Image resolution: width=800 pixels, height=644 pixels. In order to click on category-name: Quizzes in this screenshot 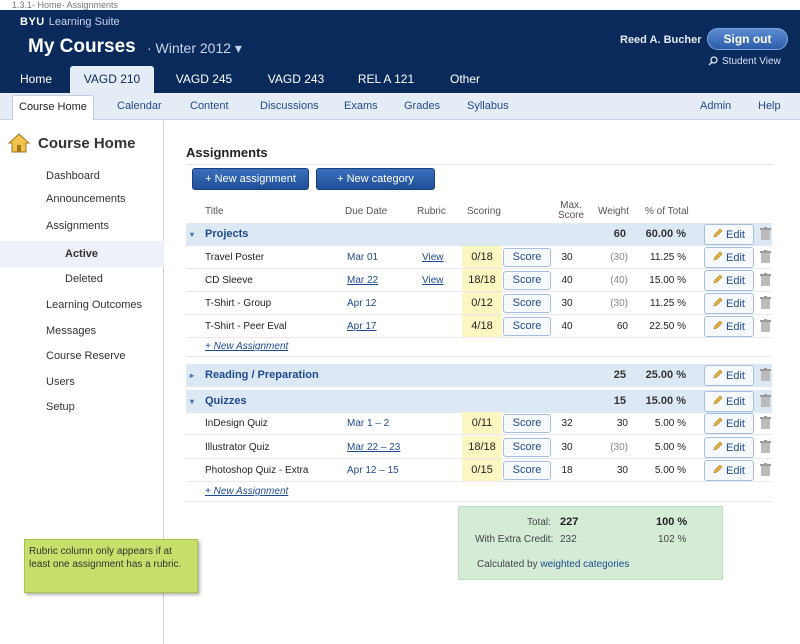, I will do `click(226, 401)`.